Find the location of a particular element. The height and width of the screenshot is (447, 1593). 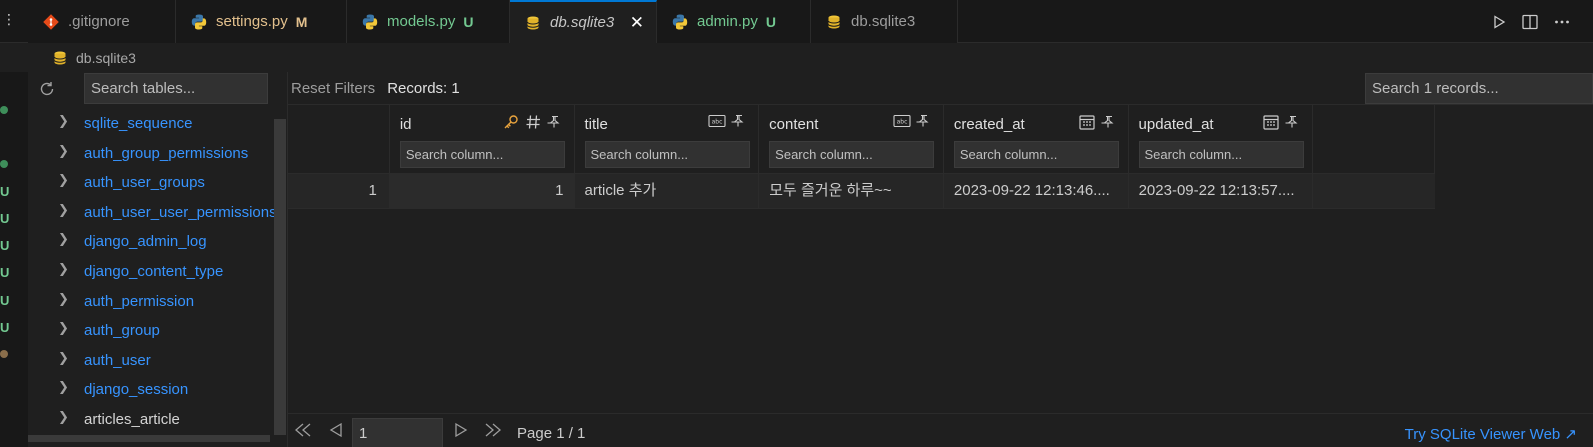

previous-page-icon is located at coordinates (335, 430).